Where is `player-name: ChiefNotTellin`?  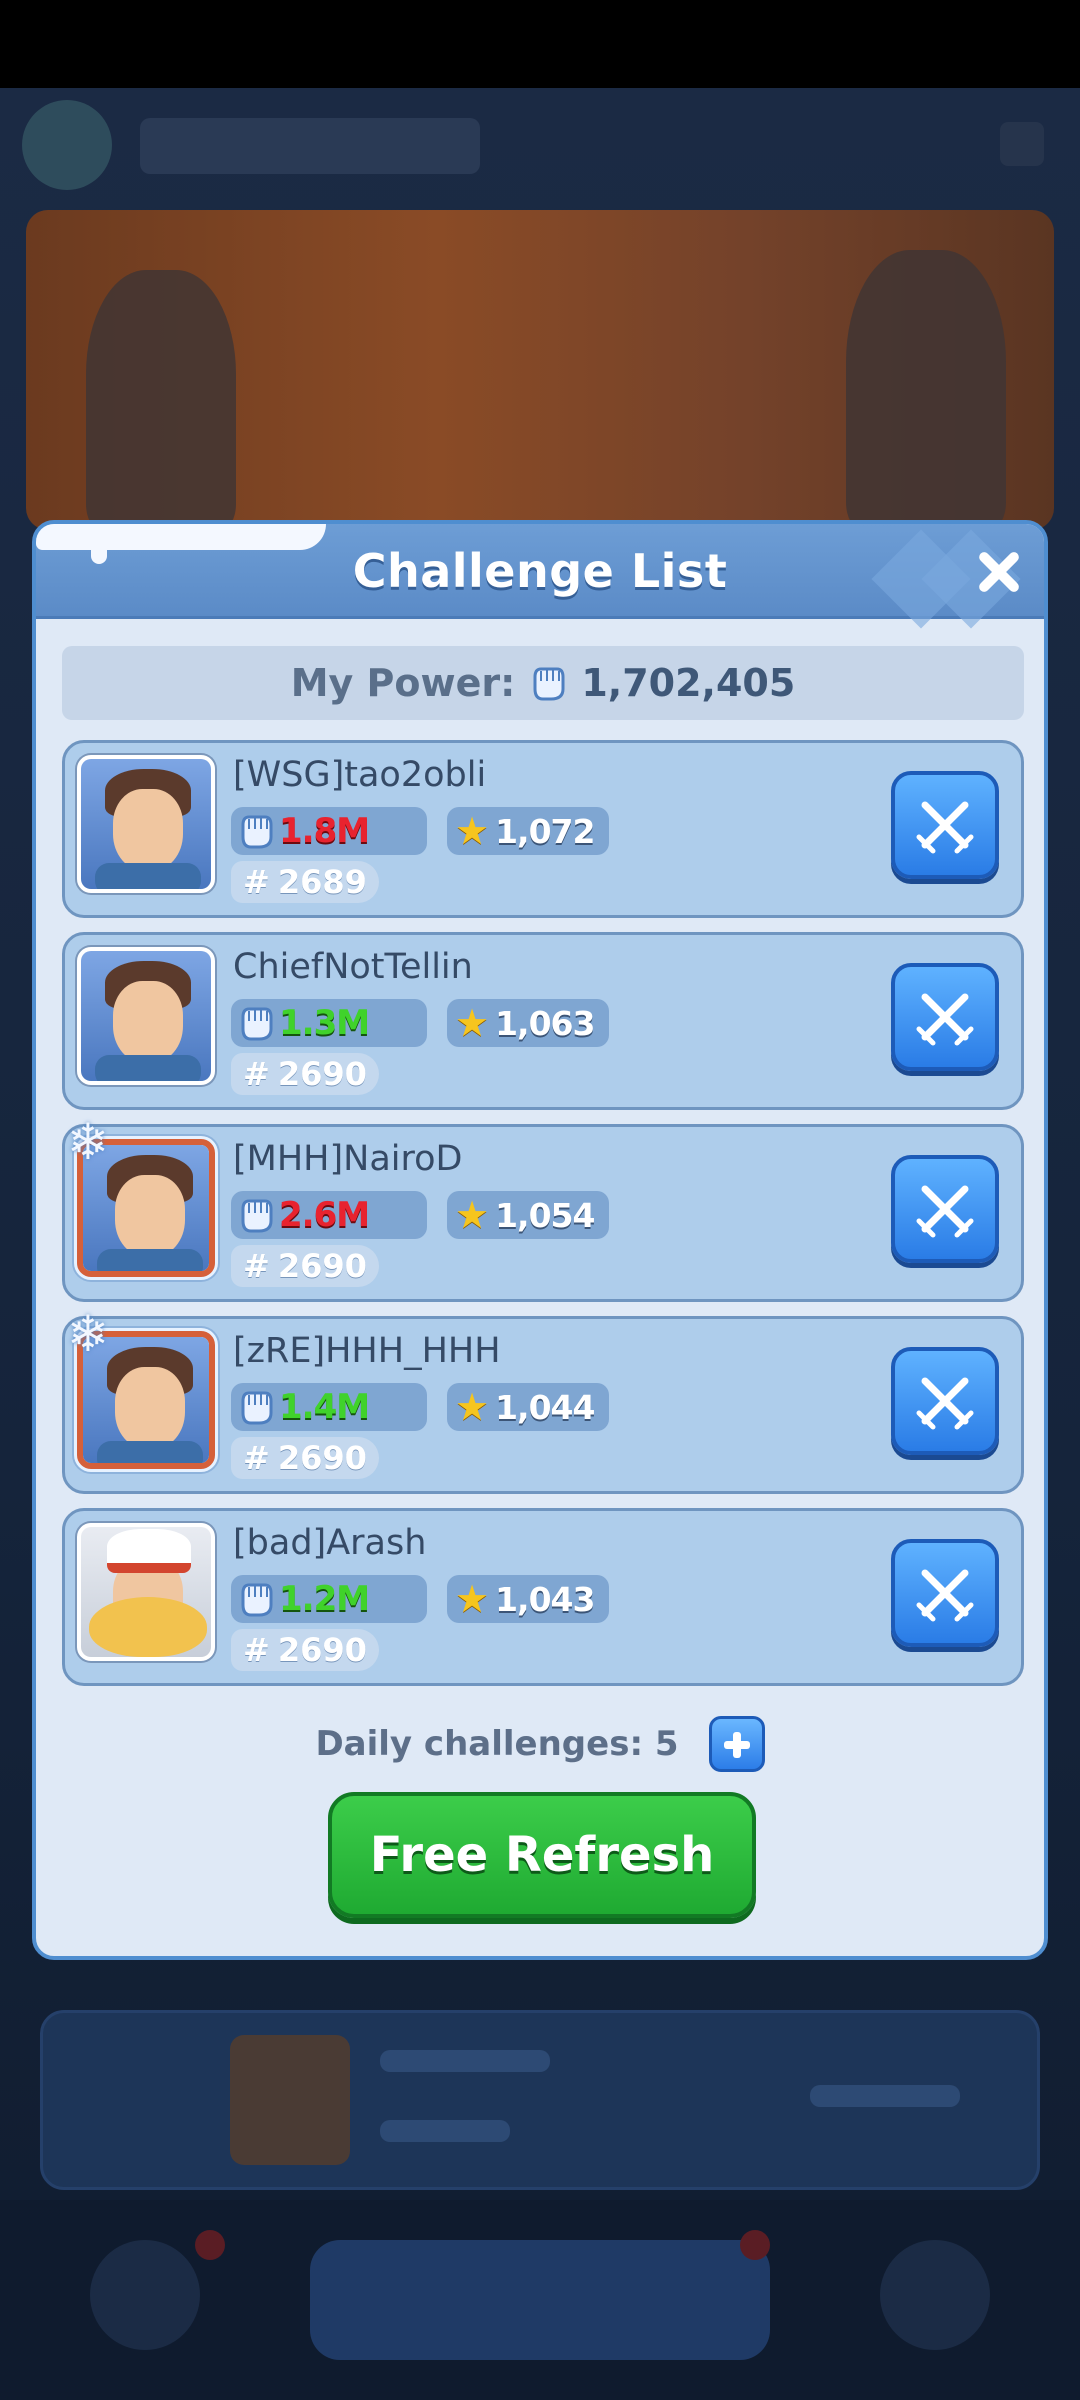
player-name: ChiefNotTellin is located at coordinates (353, 967).